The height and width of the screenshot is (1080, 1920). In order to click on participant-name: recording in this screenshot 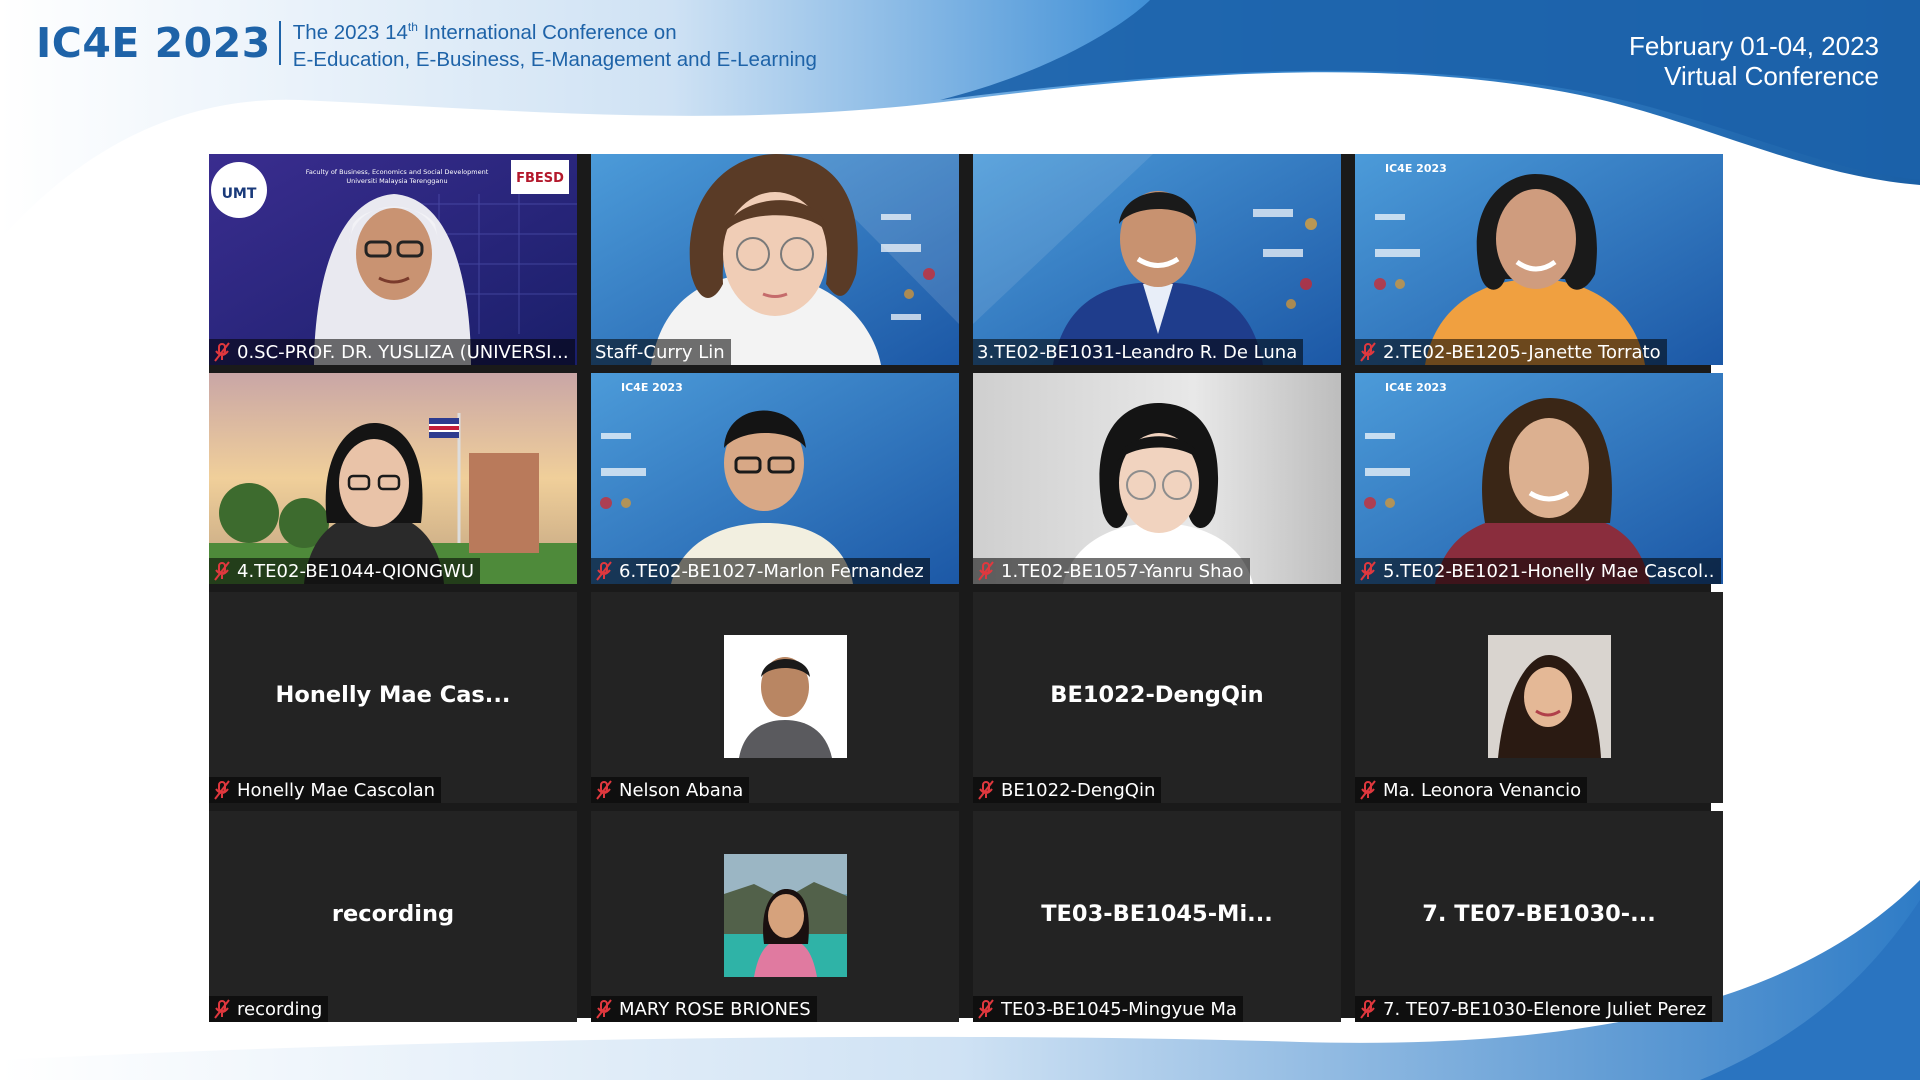, I will do `click(280, 1009)`.